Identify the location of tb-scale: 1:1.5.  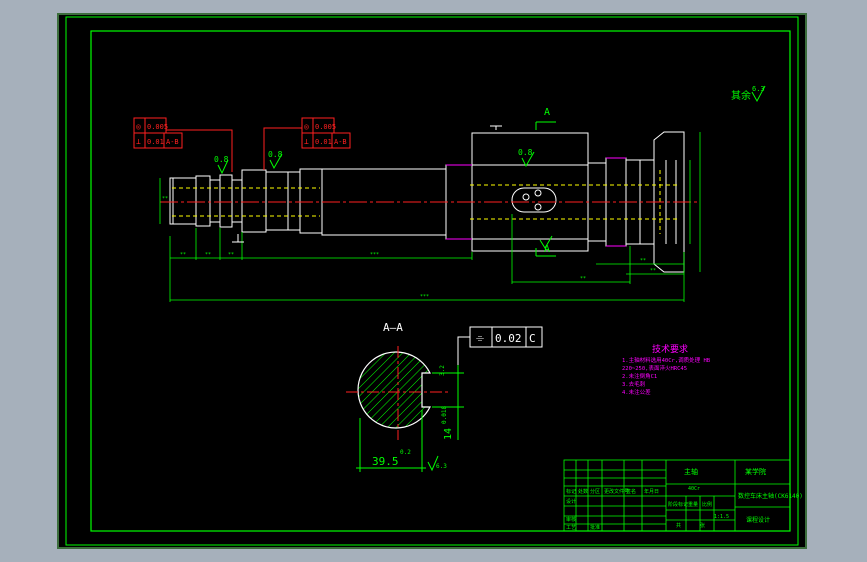
(721, 517).